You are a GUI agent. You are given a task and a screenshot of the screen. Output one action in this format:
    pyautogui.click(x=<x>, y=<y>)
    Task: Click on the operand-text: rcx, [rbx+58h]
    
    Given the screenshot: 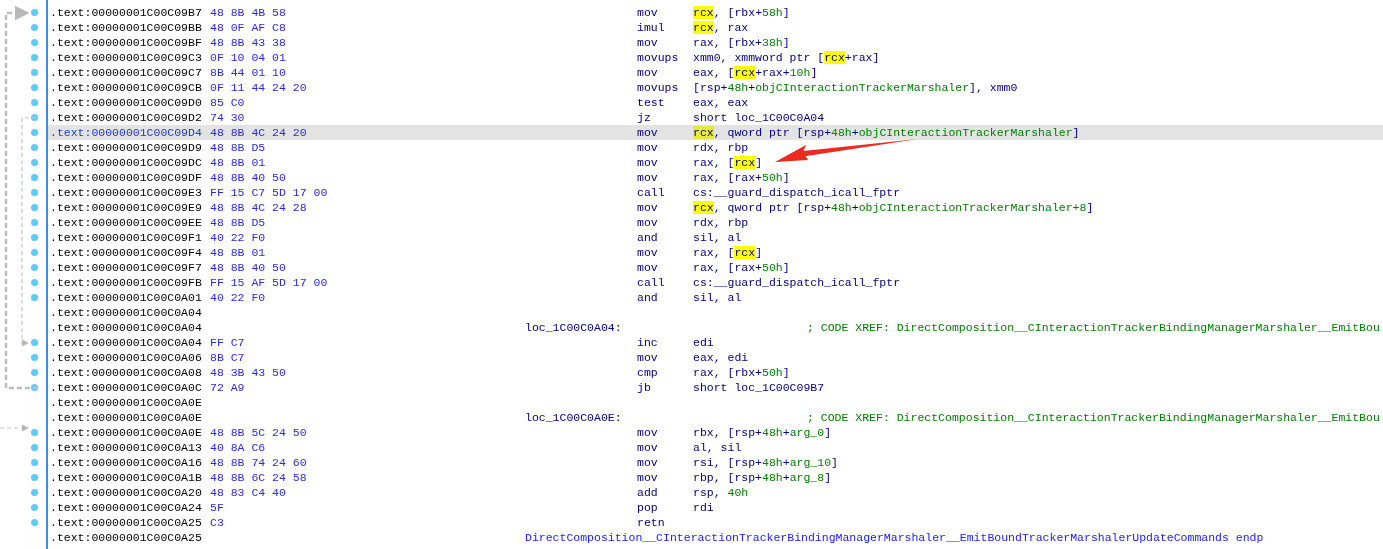 What is the action you would take?
    pyautogui.click(x=741, y=12)
    